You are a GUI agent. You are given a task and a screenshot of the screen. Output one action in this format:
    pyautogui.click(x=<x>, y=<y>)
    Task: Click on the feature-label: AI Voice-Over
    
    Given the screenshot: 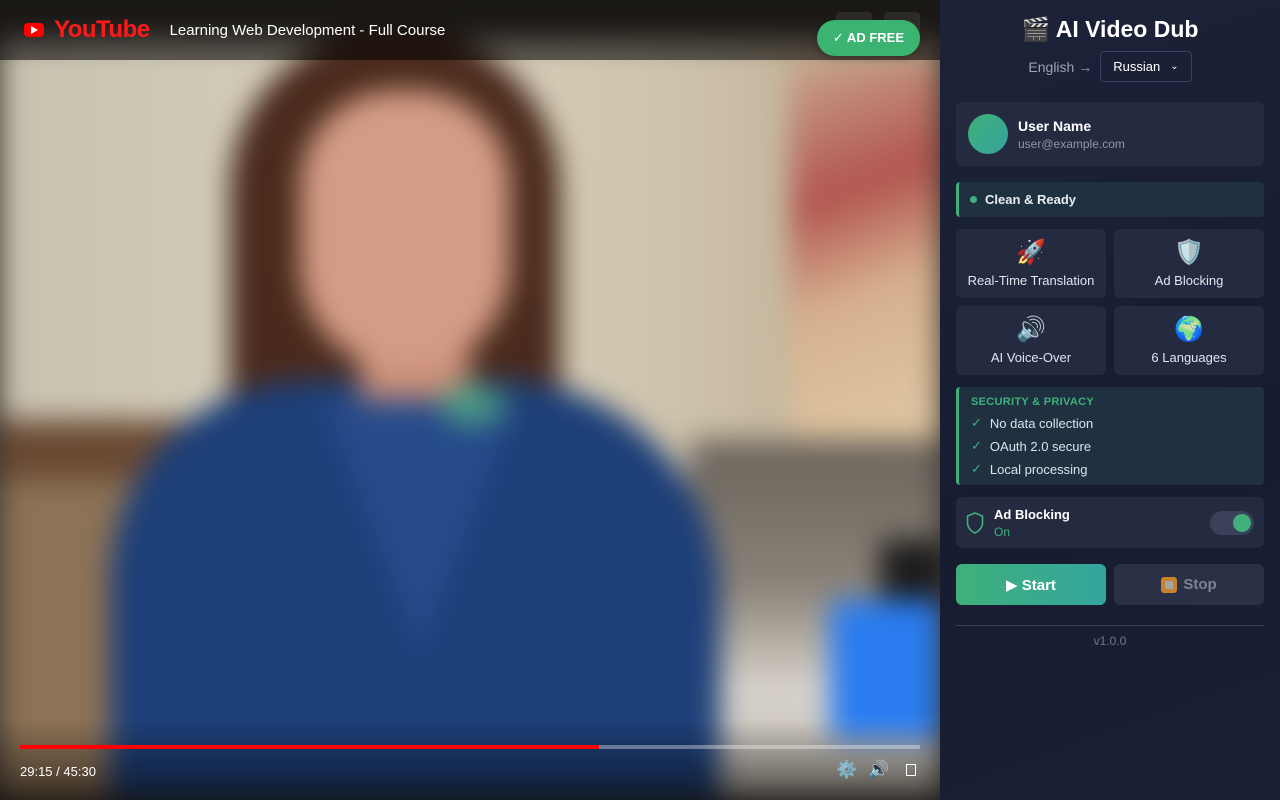 What is the action you would take?
    pyautogui.click(x=1031, y=357)
    